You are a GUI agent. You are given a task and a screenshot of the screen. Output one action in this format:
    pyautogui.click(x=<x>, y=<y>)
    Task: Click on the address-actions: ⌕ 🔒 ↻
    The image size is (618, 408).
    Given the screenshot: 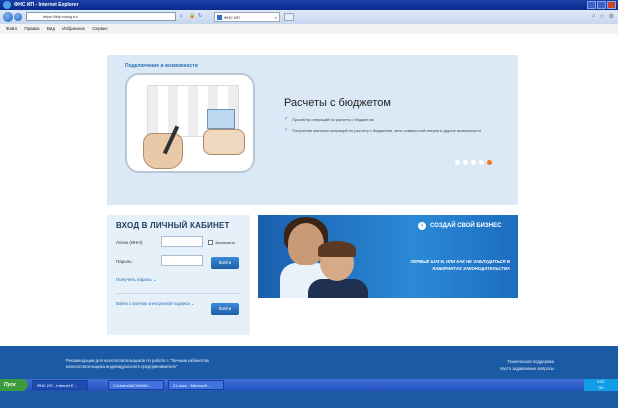 What is the action you would take?
    pyautogui.click(x=192, y=16)
    